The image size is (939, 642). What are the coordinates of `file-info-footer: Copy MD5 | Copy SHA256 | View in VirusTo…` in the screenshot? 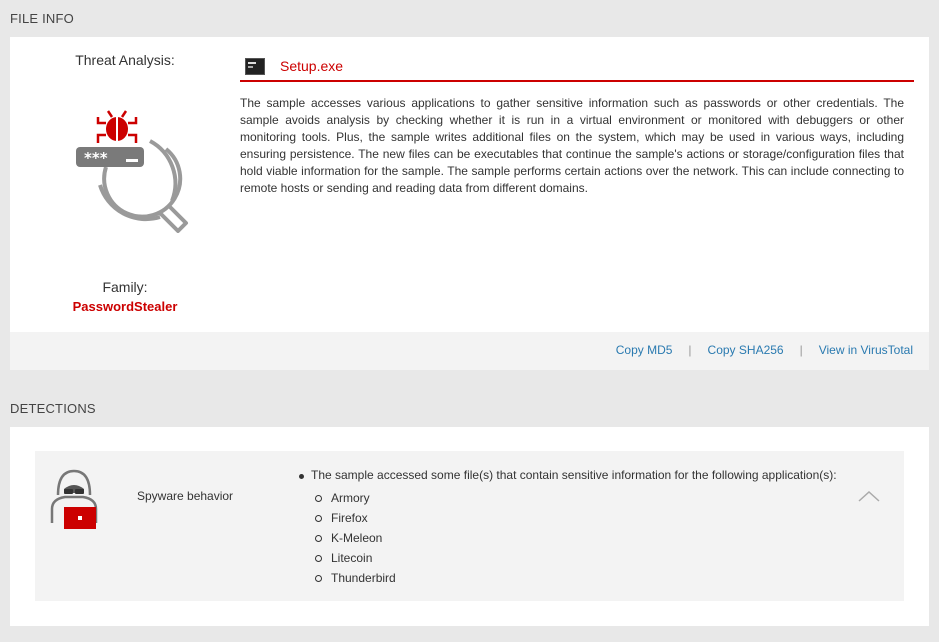 It's located at (469, 351).